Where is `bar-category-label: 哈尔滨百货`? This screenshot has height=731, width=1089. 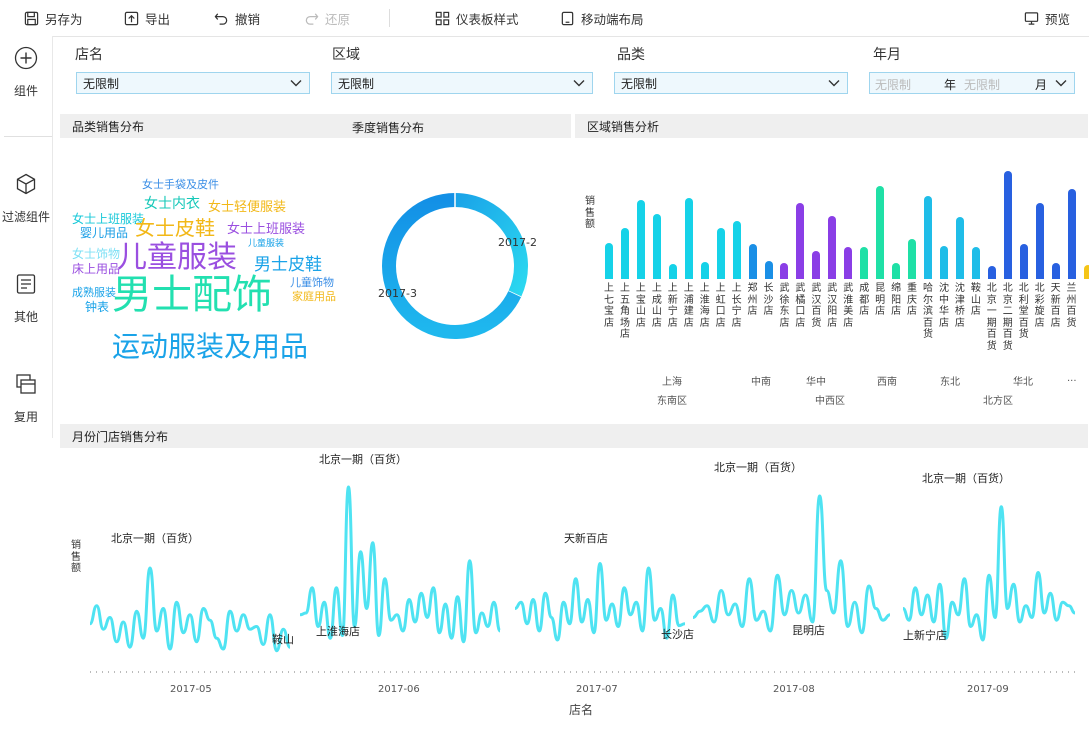 bar-category-label: 哈尔滨百货 is located at coordinates (928, 311).